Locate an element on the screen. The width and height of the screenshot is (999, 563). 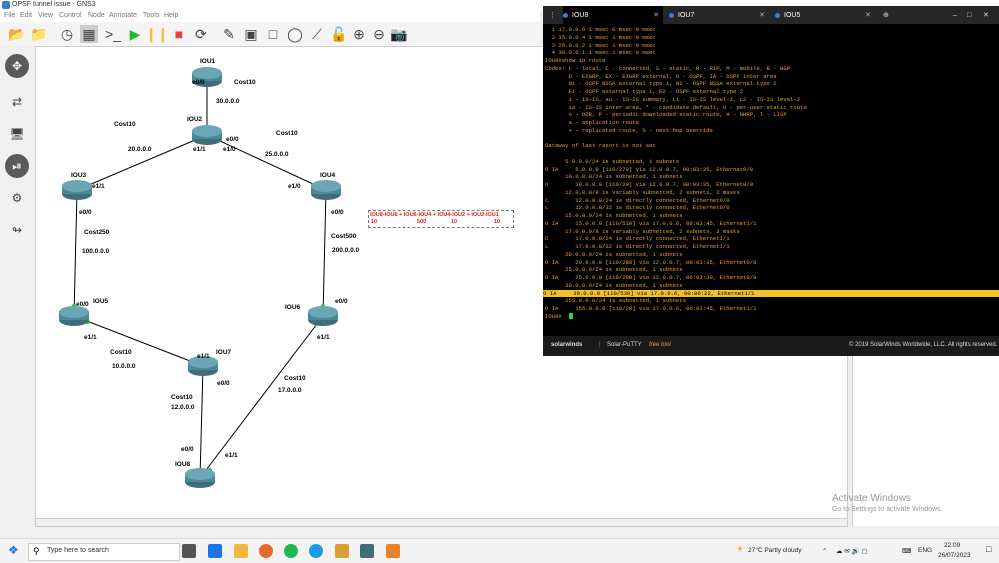
terminal-line: 30.0.0.0/24 is subnetted, 1 subnets is located at coordinates (614, 285).